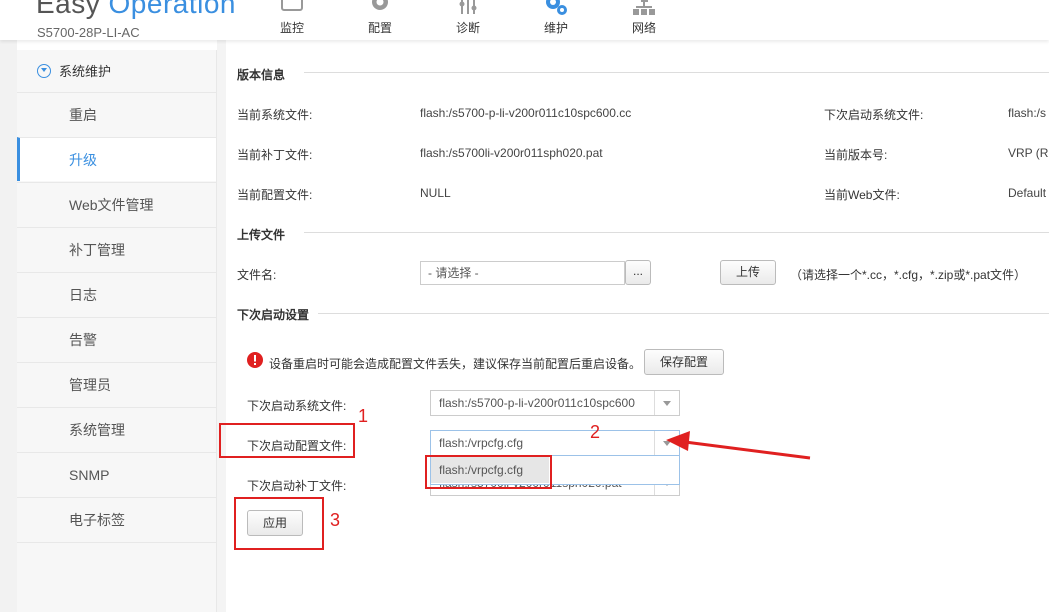 The width and height of the screenshot is (1049, 612). What do you see at coordinates (335, 520) in the screenshot?
I see `annotation-number-3: 3` at bounding box center [335, 520].